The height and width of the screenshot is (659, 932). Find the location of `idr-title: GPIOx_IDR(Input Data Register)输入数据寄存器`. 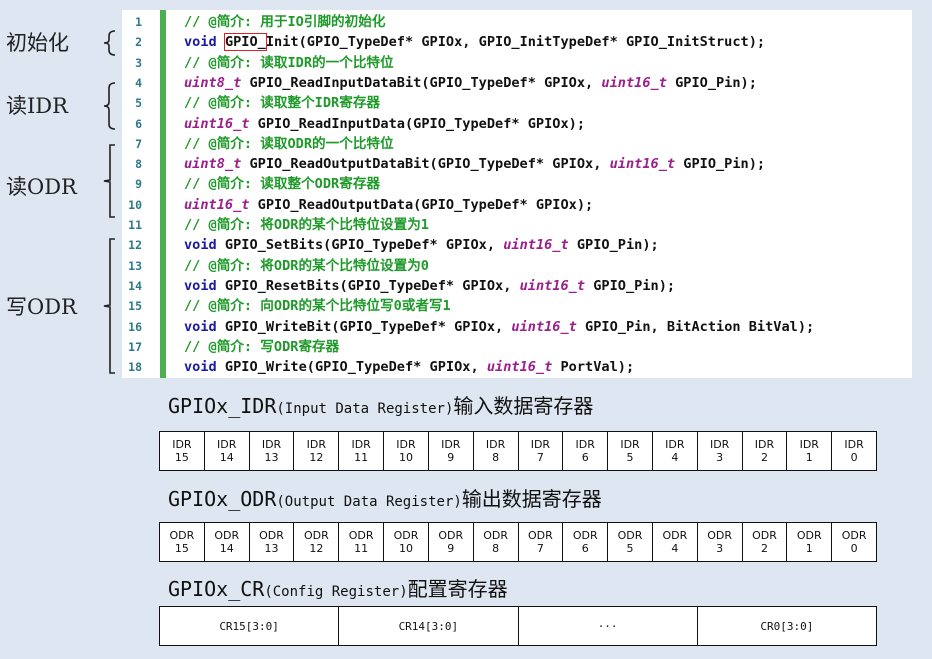

idr-title: GPIOx_IDR(Input Data Register)输入数据寄存器 is located at coordinates (380, 404).